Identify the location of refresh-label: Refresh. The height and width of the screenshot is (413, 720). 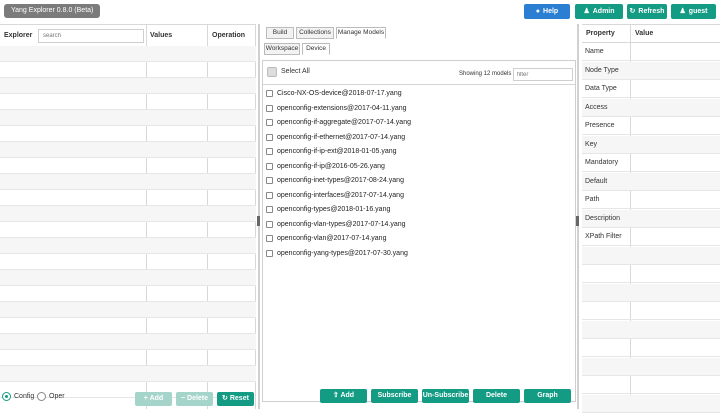
(651, 11).